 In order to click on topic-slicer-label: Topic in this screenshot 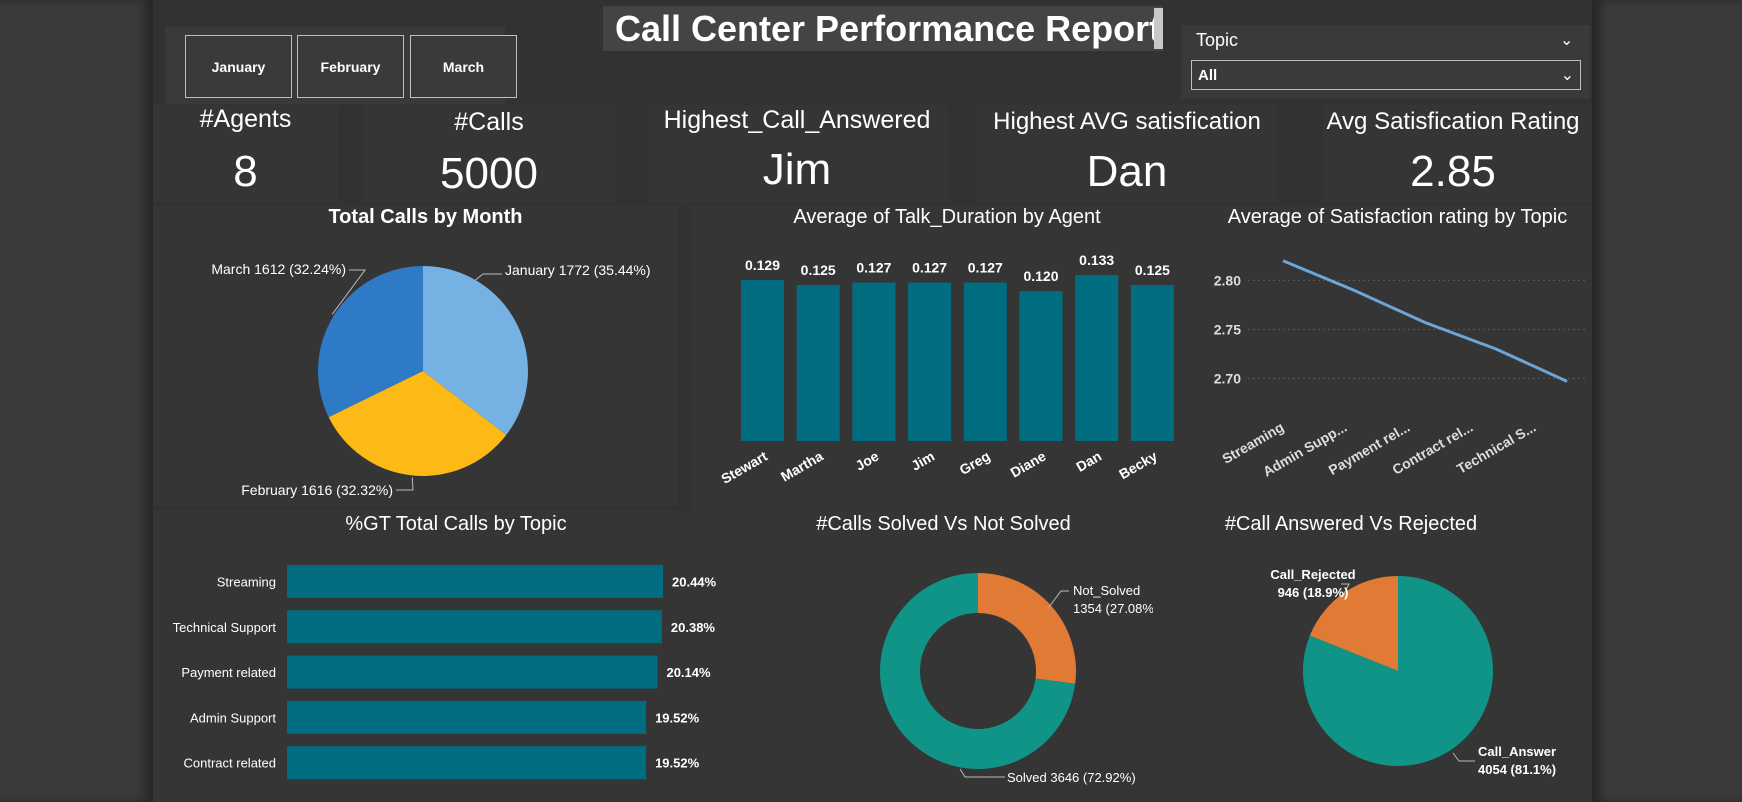, I will do `click(1217, 40)`.